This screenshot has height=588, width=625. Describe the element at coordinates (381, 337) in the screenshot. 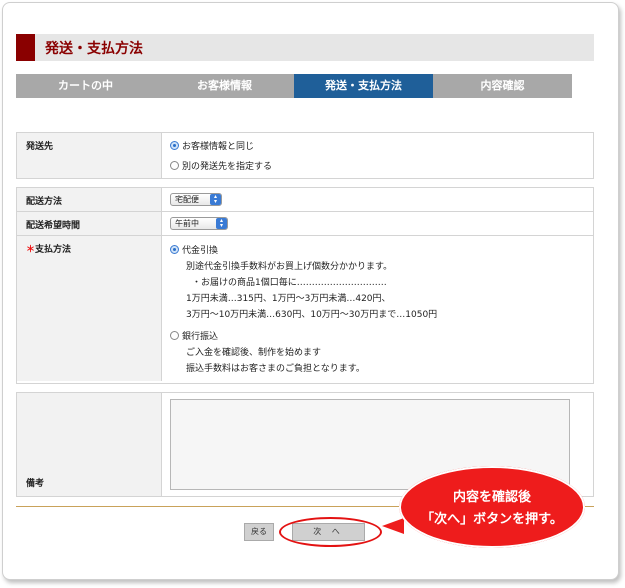

I see `payment-bank-option: 銀行振込` at that location.